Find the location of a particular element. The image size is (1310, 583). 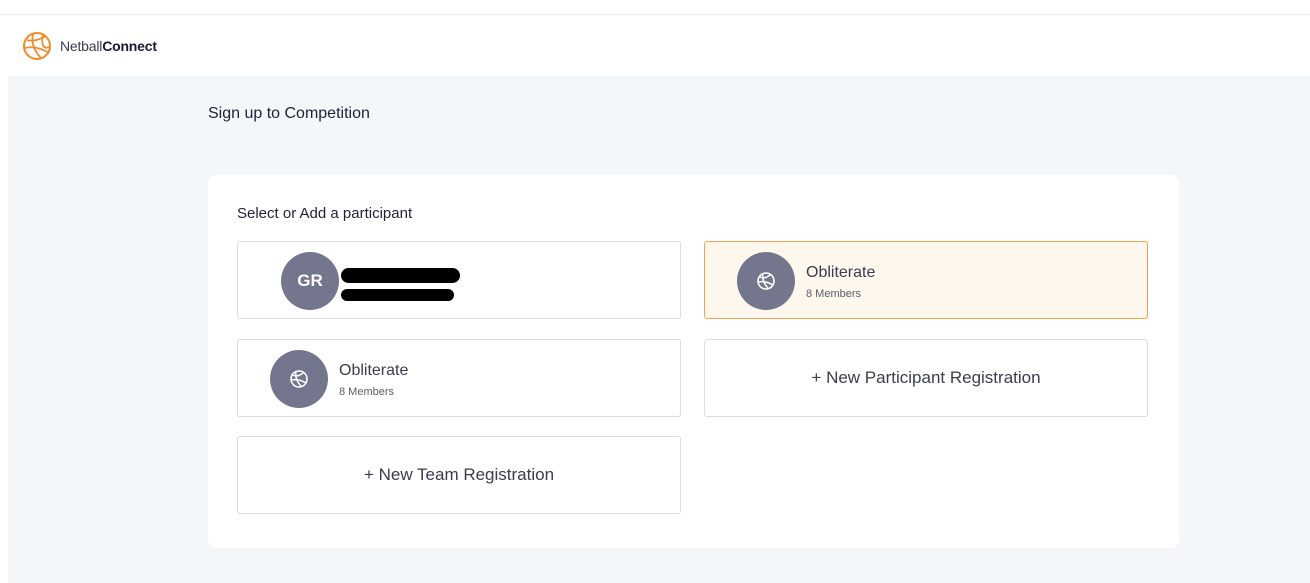

redacted-details is located at coordinates (397, 295).